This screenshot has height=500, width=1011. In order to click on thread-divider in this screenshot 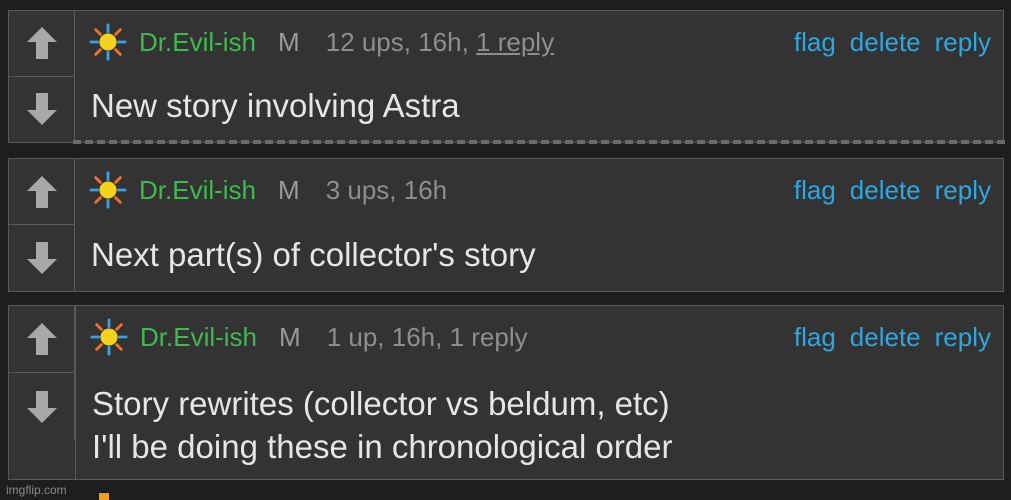, I will do `click(539, 142)`.